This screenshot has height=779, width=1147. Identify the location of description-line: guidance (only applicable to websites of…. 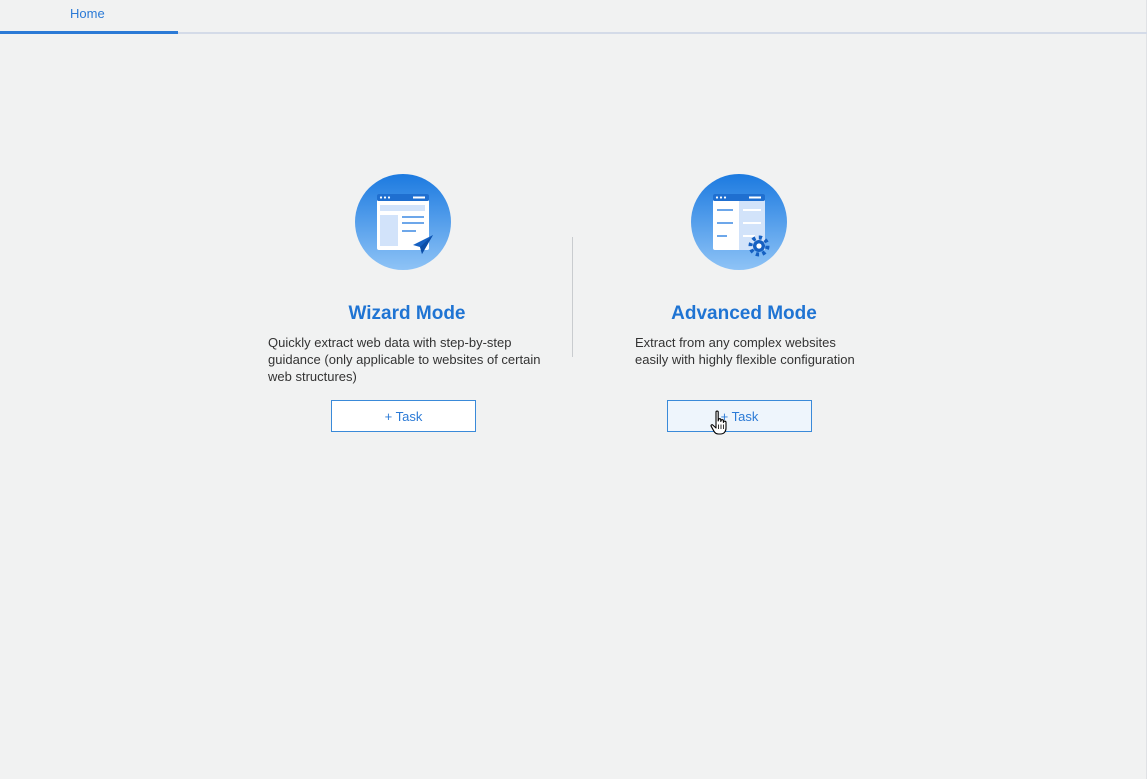
(404, 359).